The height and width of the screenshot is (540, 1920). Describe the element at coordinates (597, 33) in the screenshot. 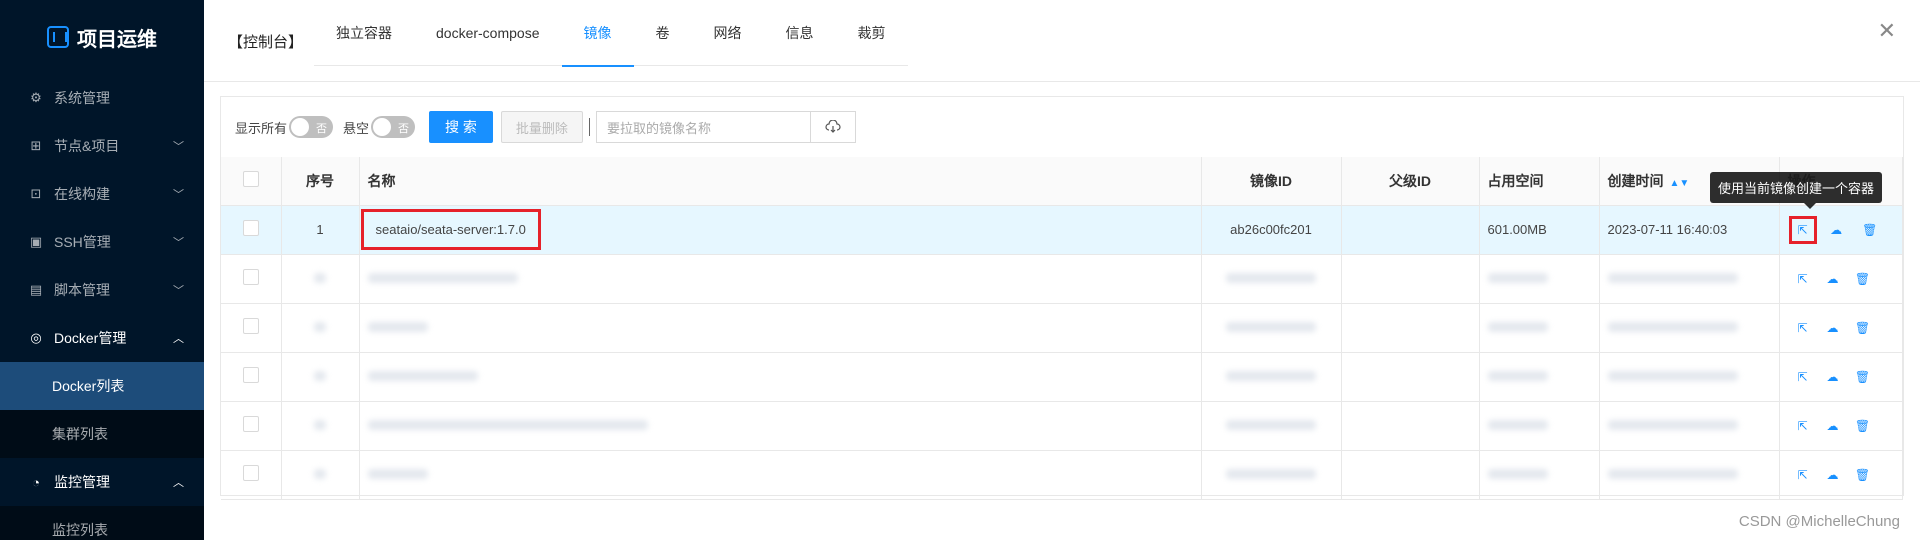

I see `tab-images: 镜像` at that location.